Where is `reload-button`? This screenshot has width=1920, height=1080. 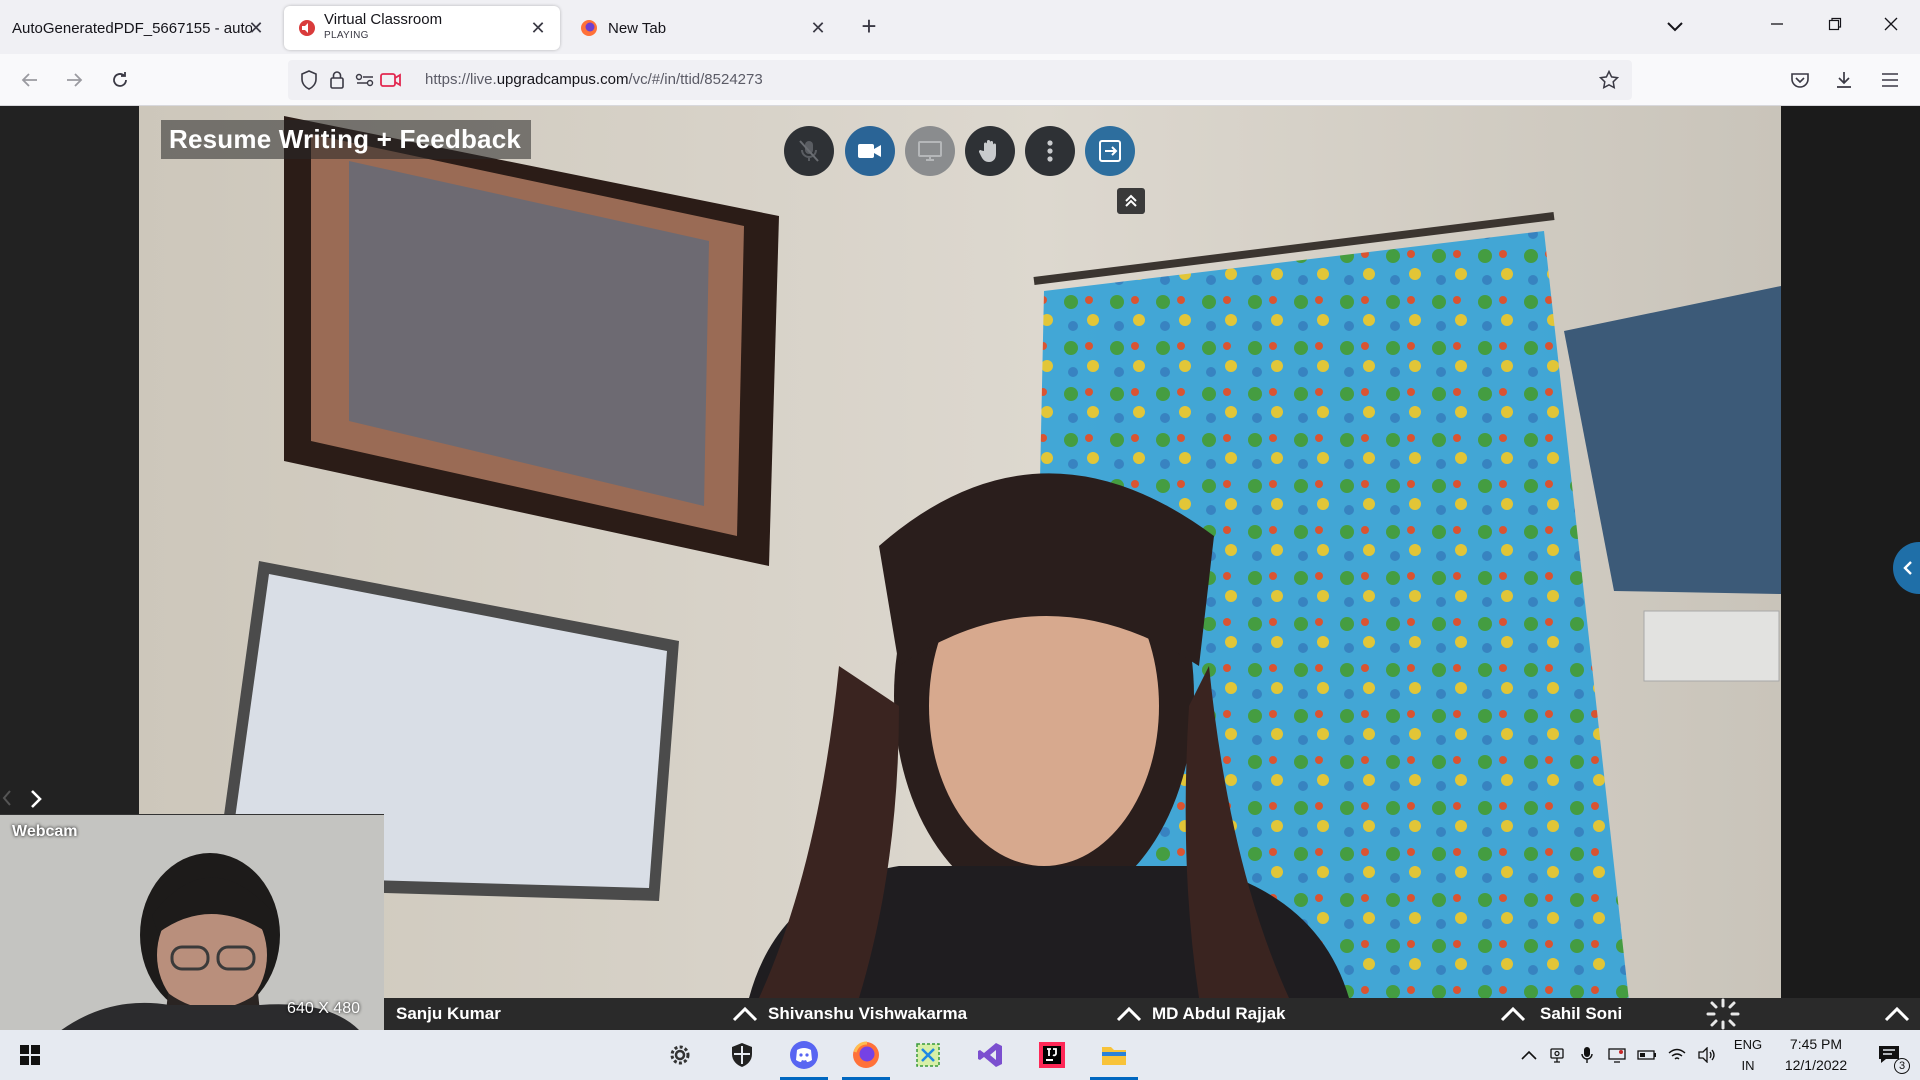 reload-button is located at coordinates (120, 80).